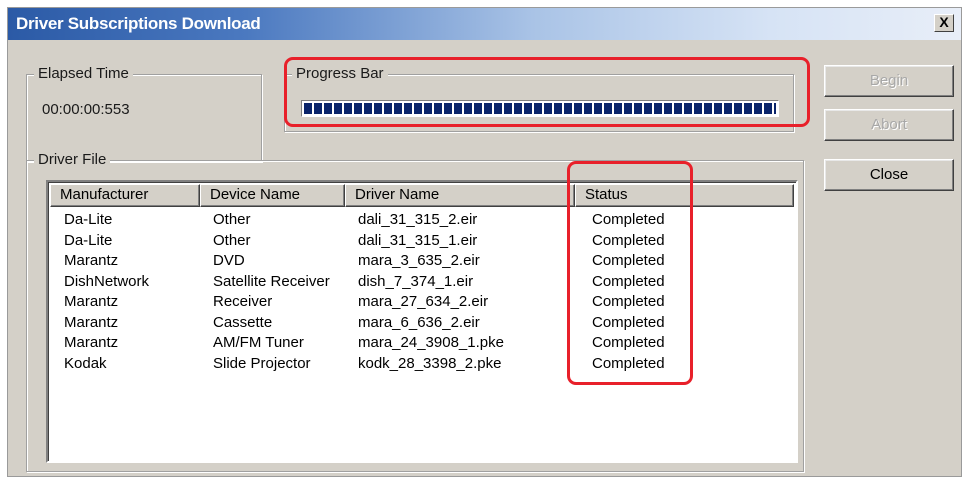 The image size is (969, 479). Describe the element at coordinates (272, 195) in the screenshot. I see `column-header-device-name: Device Name` at that location.